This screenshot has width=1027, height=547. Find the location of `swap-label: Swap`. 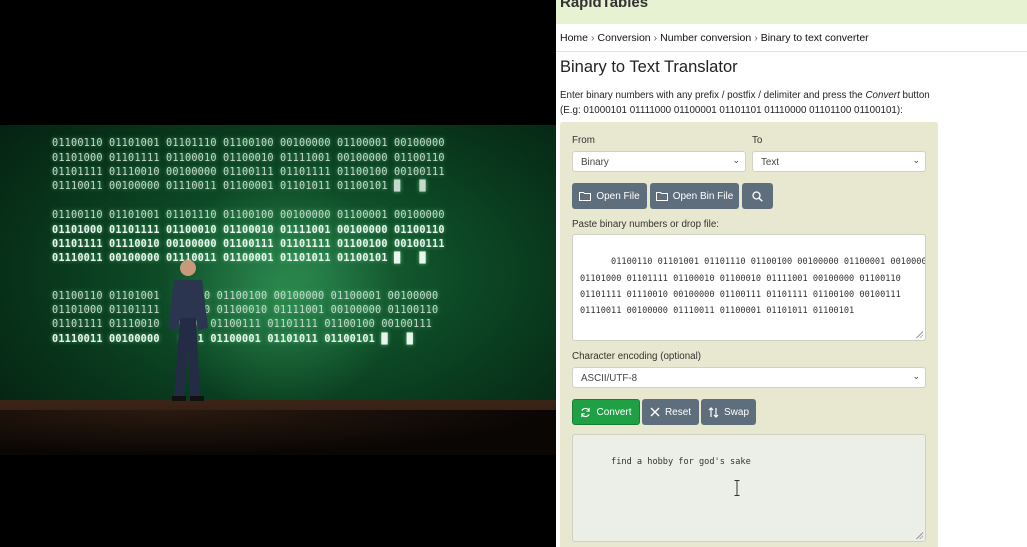

swap-label: Swap is located at coordinates (736, 412).